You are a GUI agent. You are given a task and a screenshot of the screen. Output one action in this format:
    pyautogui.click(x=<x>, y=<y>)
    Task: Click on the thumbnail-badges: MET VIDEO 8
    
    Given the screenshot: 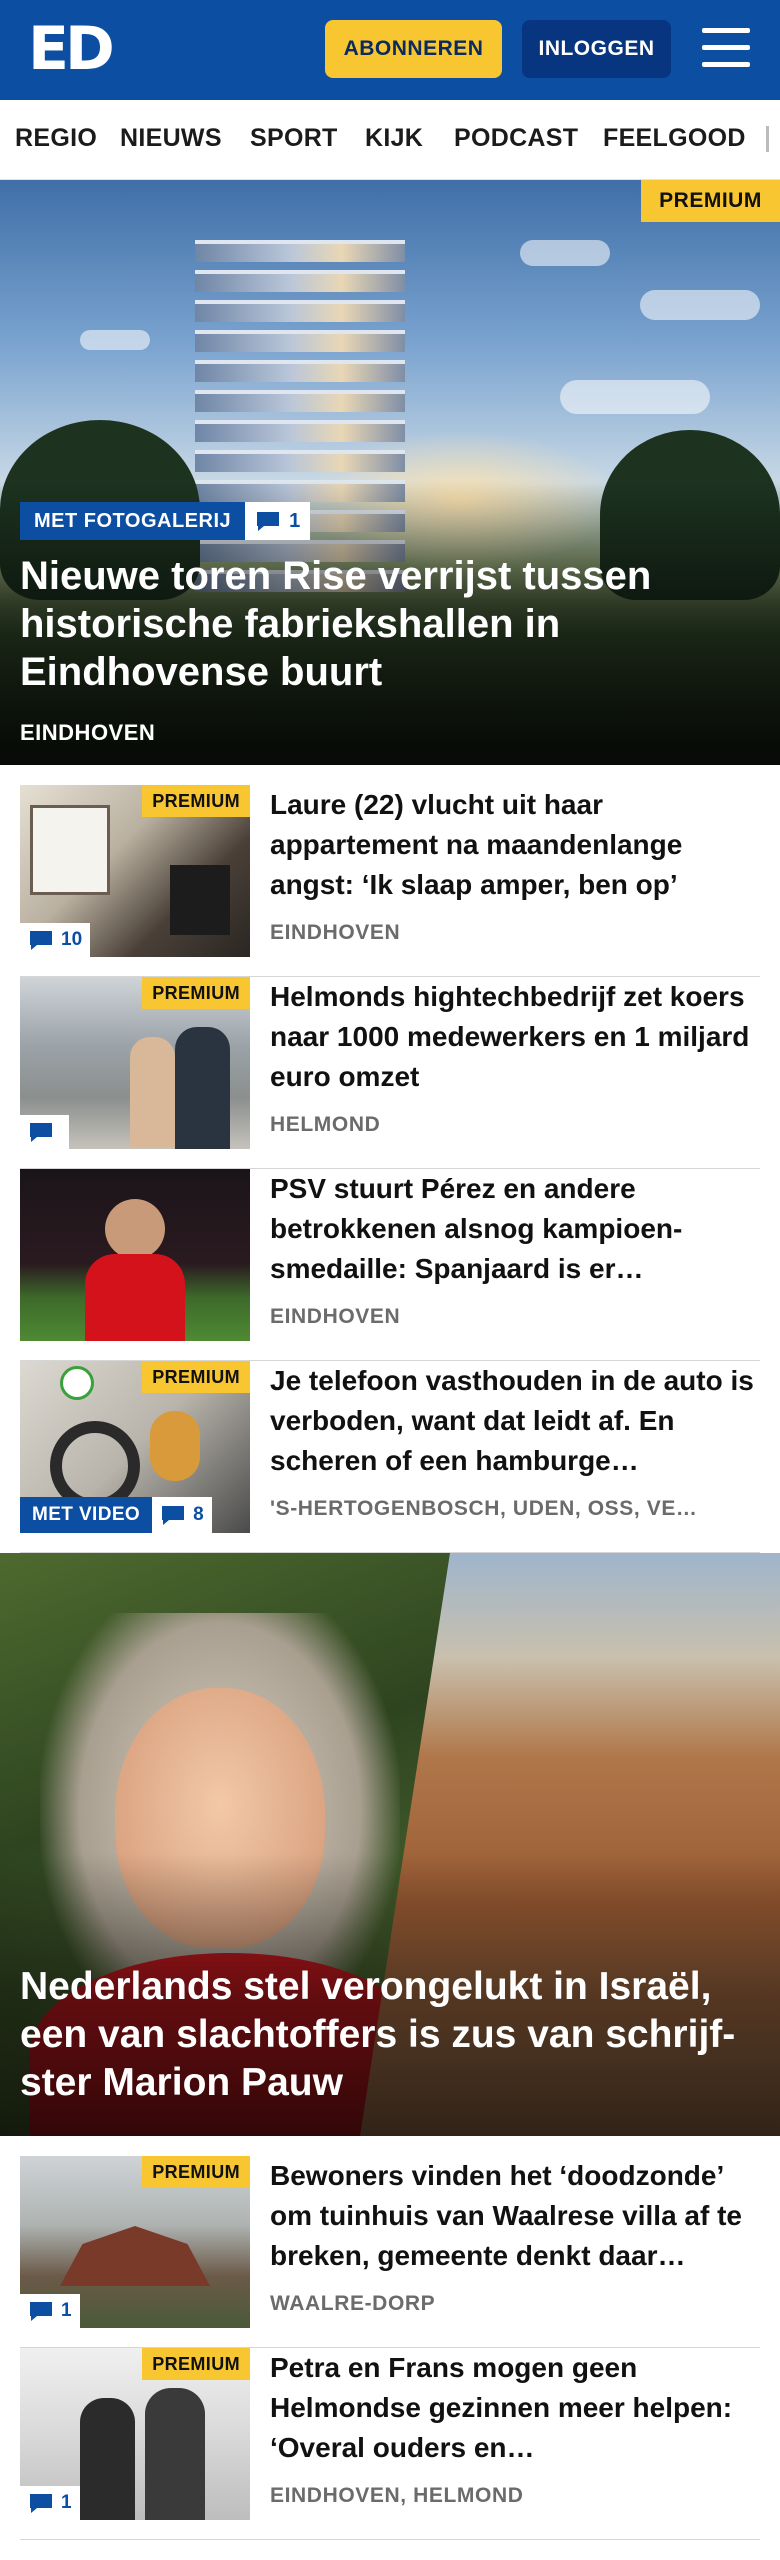 What is the action you would take?
    pyautogui.click(x=116, y=1515)
    